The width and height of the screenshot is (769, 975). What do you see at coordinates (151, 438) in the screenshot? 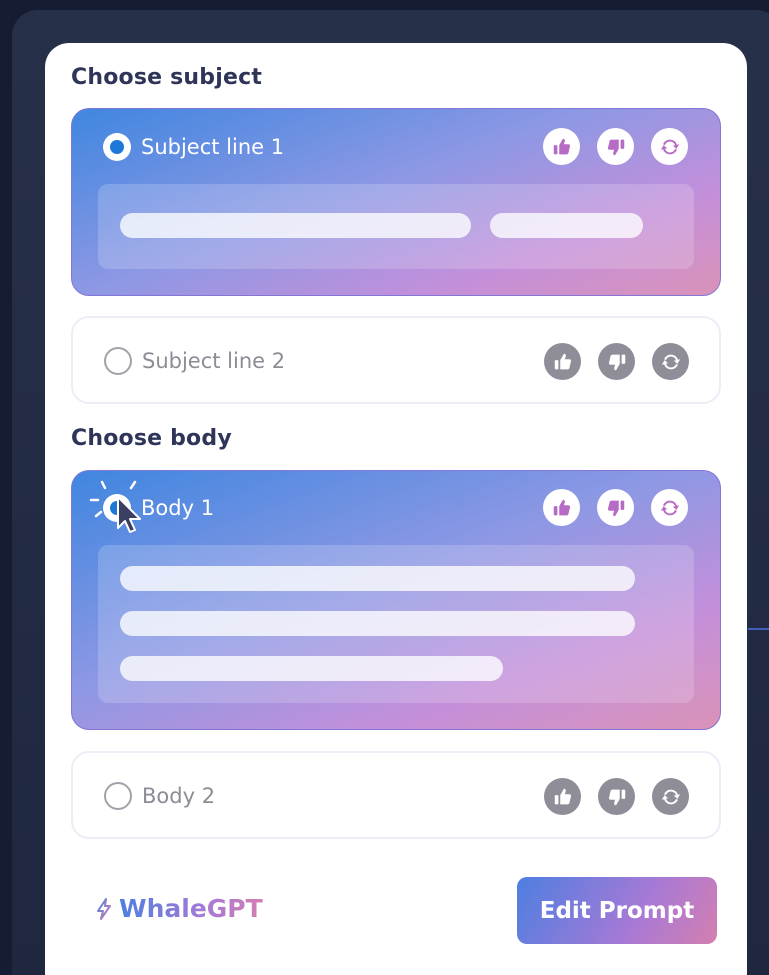
I see `body-section-title: Choose body` at bounding box center [151, 438].